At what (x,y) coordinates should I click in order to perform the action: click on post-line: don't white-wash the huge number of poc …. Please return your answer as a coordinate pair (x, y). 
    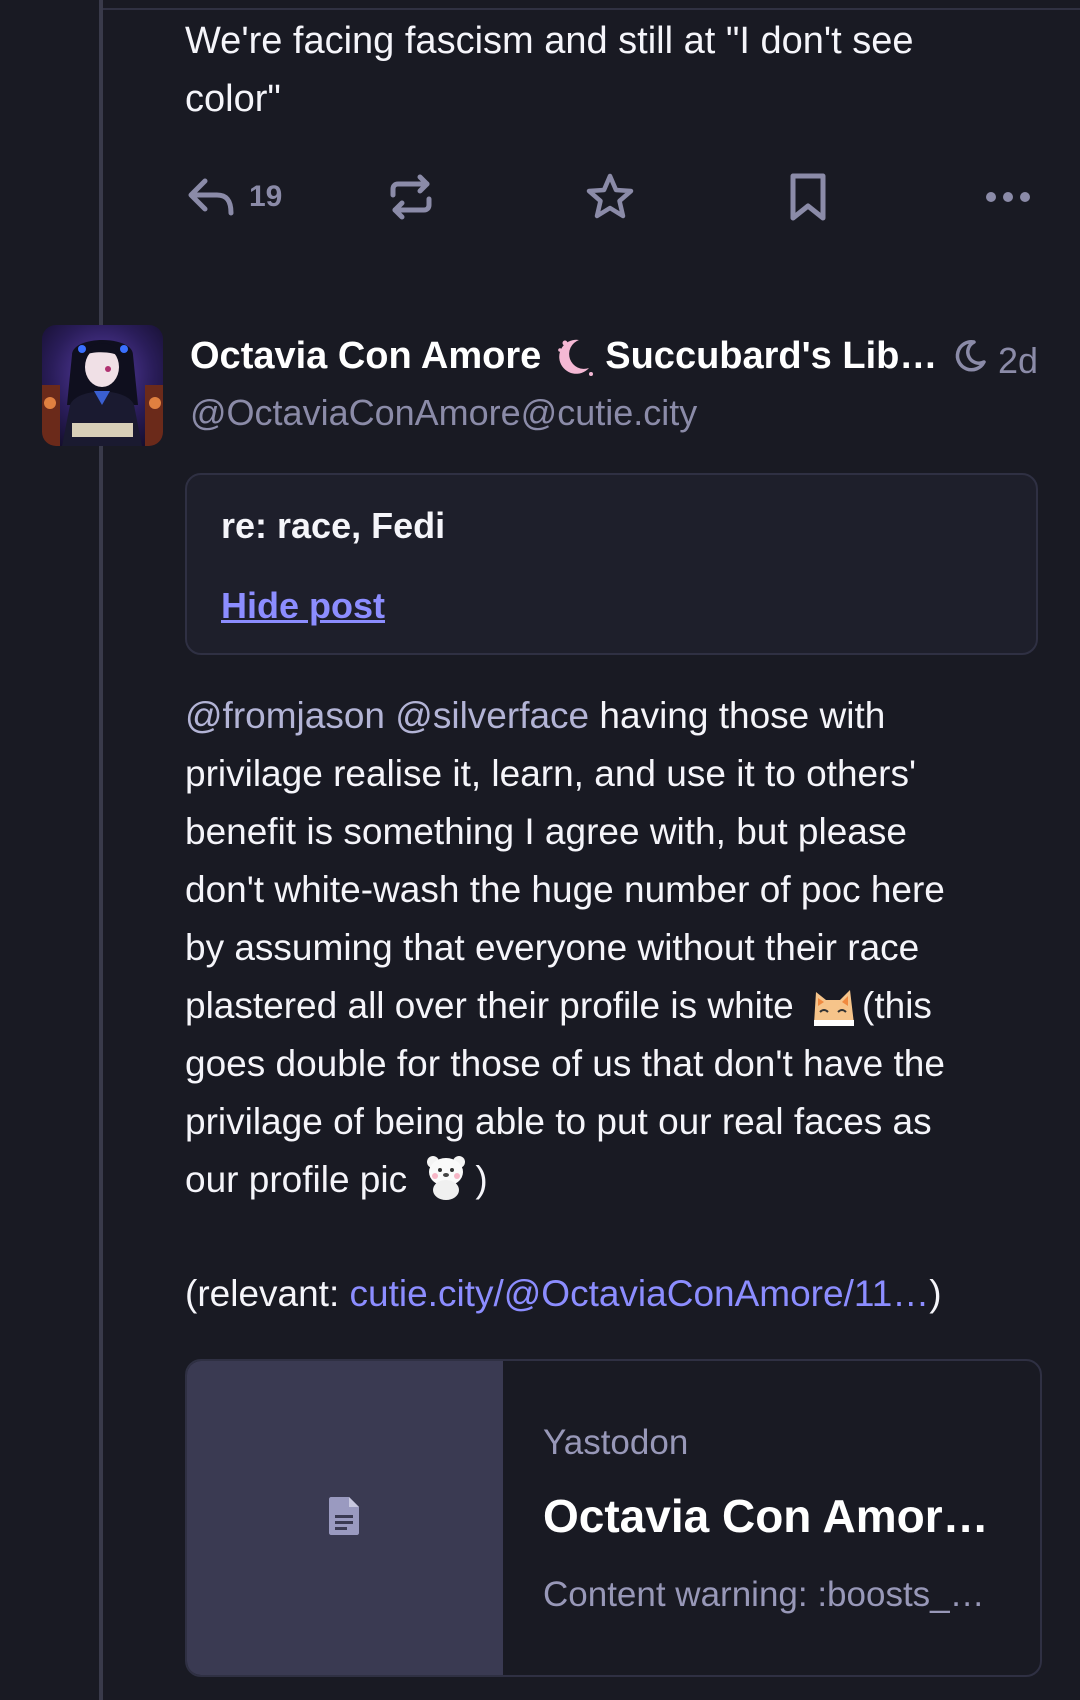
    Looking at the image, I should click on (565, 889).